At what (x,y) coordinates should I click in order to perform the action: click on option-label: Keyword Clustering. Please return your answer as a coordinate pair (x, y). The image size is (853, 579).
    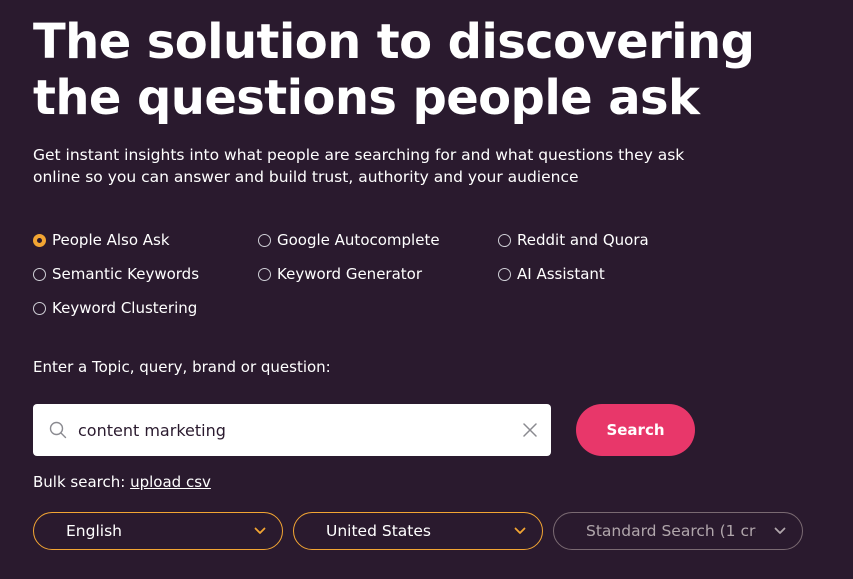
    Looking at the image, I should click on (125, 308).